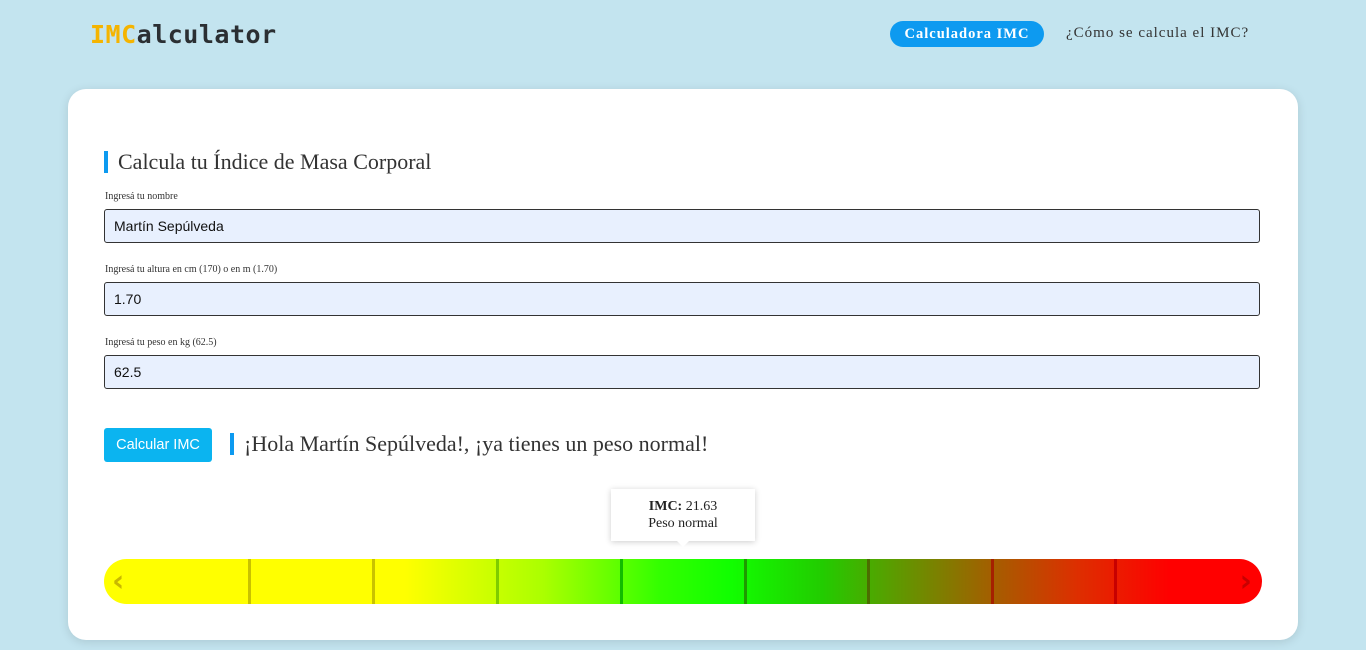 Image resolution: width=1366 pixels, height=650 pixels. Describe the element at coordinates (682, 372) in the screenshot. I see `weight-input: 62.5` at that location.